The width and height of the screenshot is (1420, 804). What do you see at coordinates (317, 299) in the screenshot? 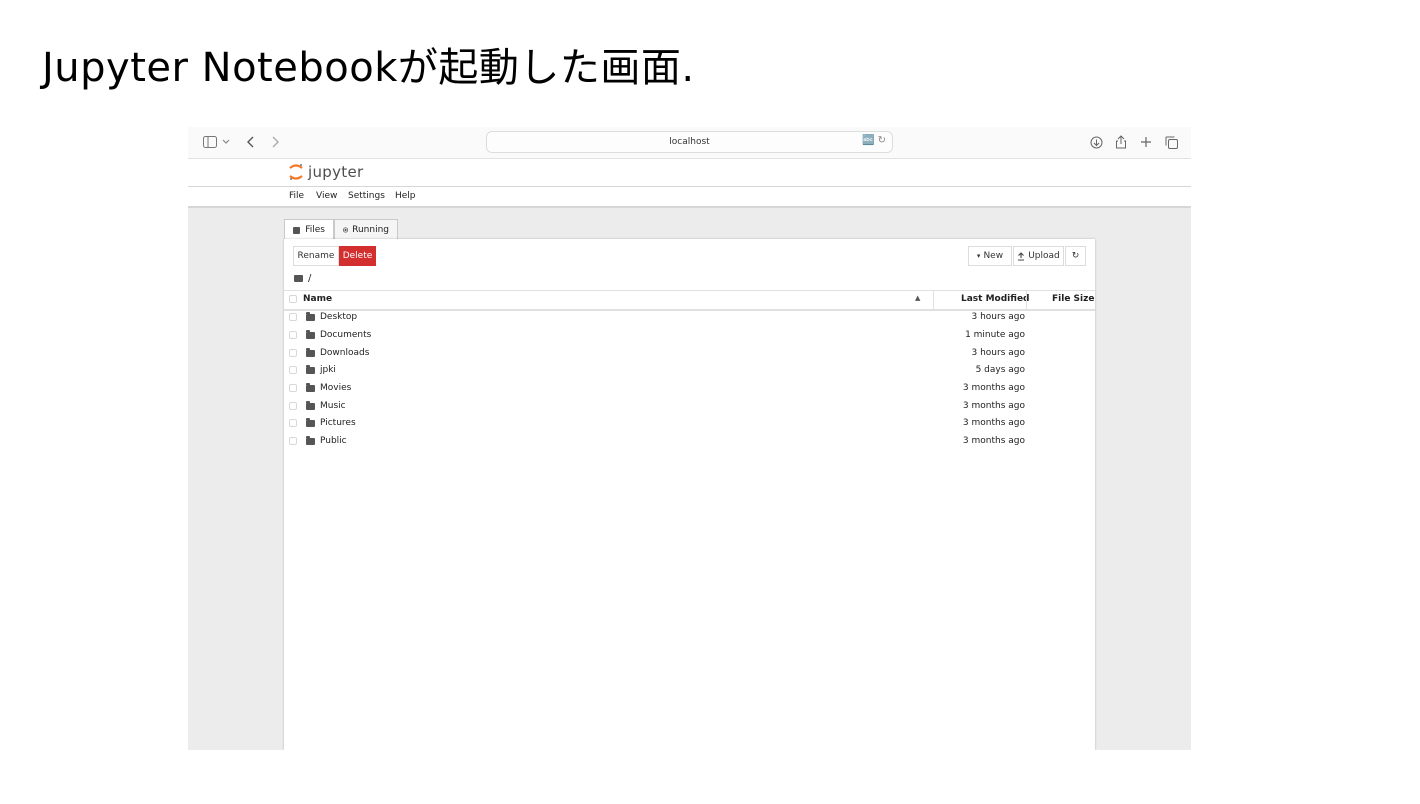
I see `column-name: Name` at bounding box center [317, 299].